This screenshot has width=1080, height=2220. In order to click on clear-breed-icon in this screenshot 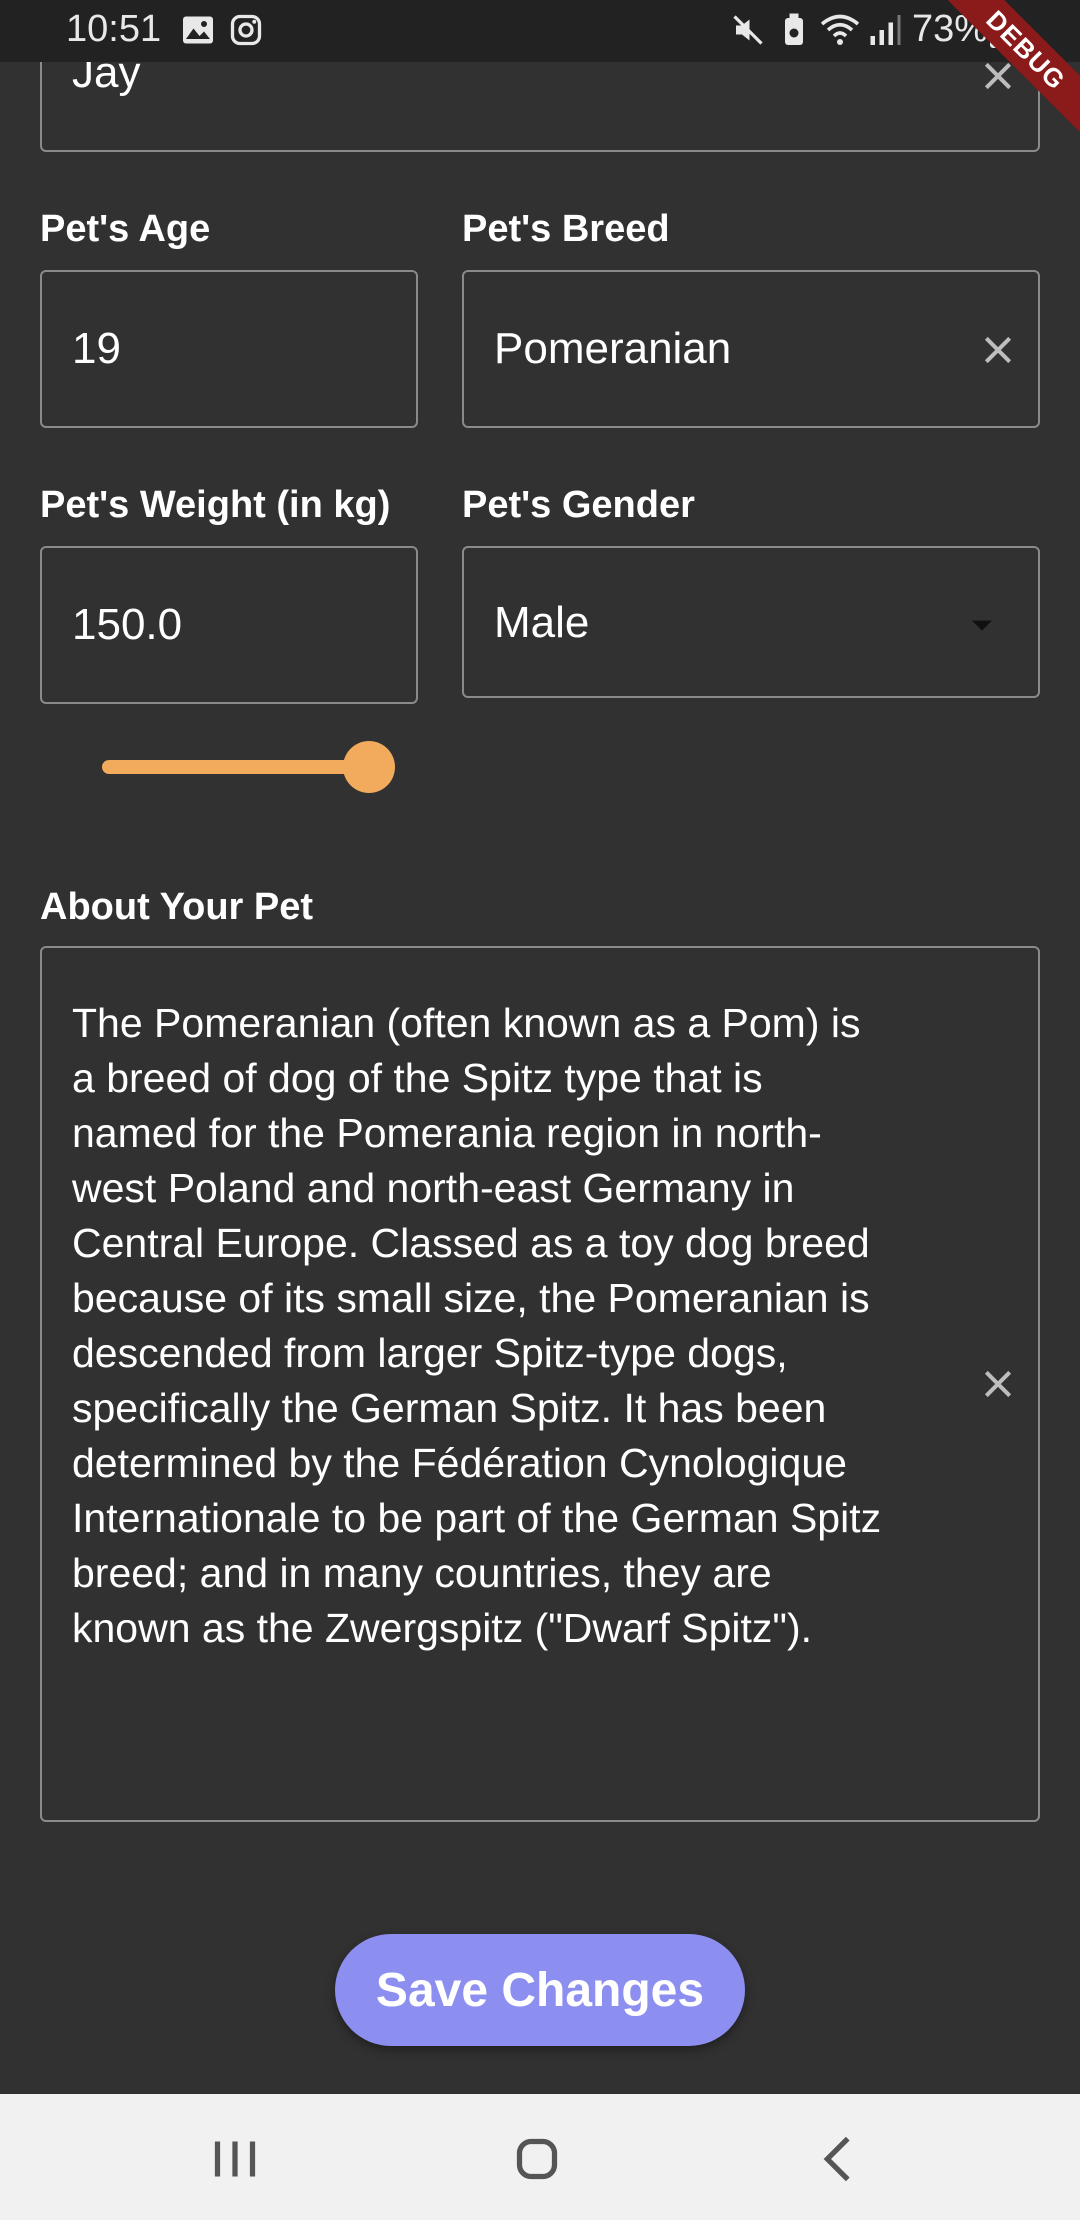, I will do `click(998, 350)`.